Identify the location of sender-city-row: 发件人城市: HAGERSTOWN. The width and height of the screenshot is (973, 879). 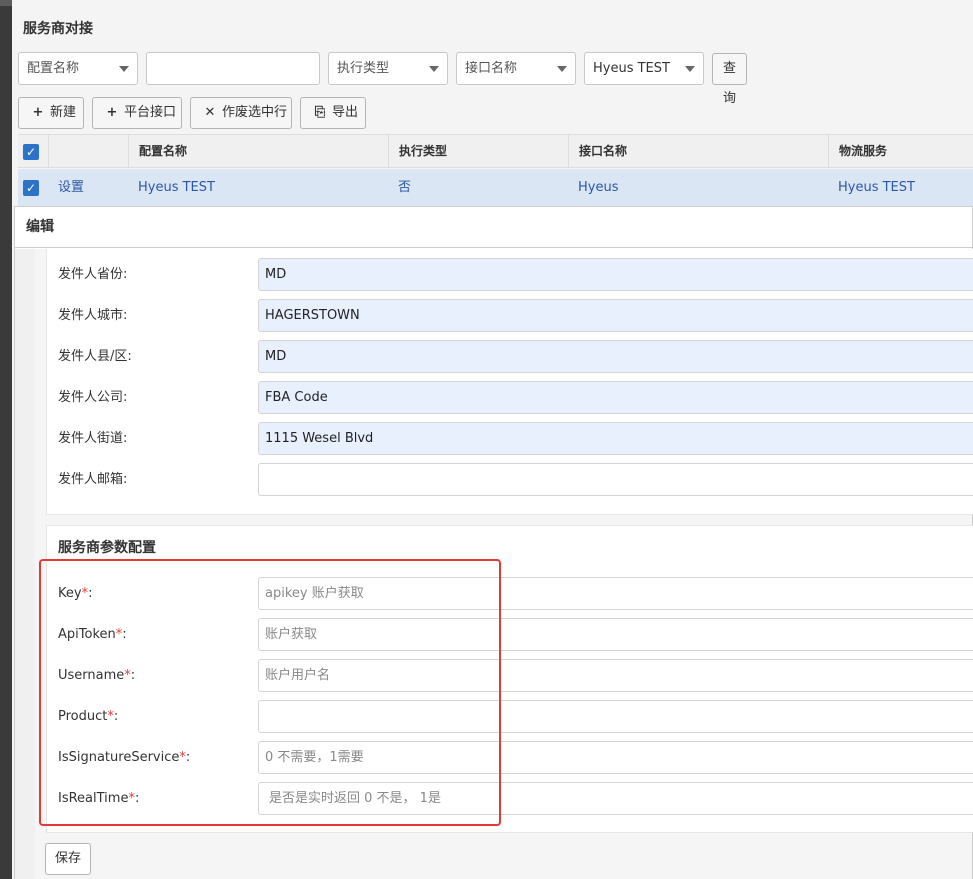
(510, 315).